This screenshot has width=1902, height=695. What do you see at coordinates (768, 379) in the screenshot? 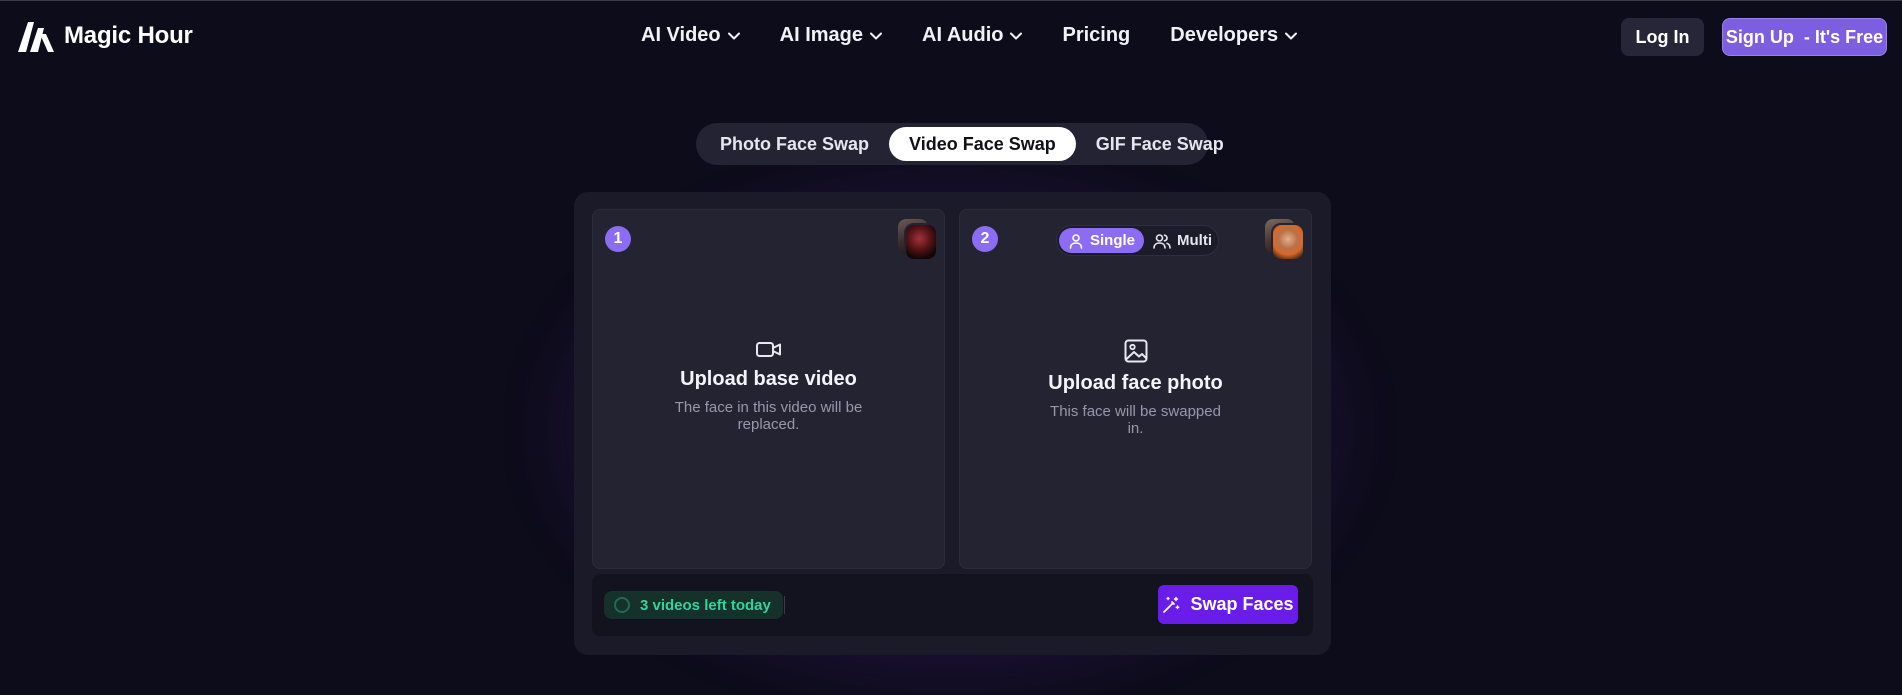
I see `upload-video-title: Upload base video` at bounding box center [768, 379].